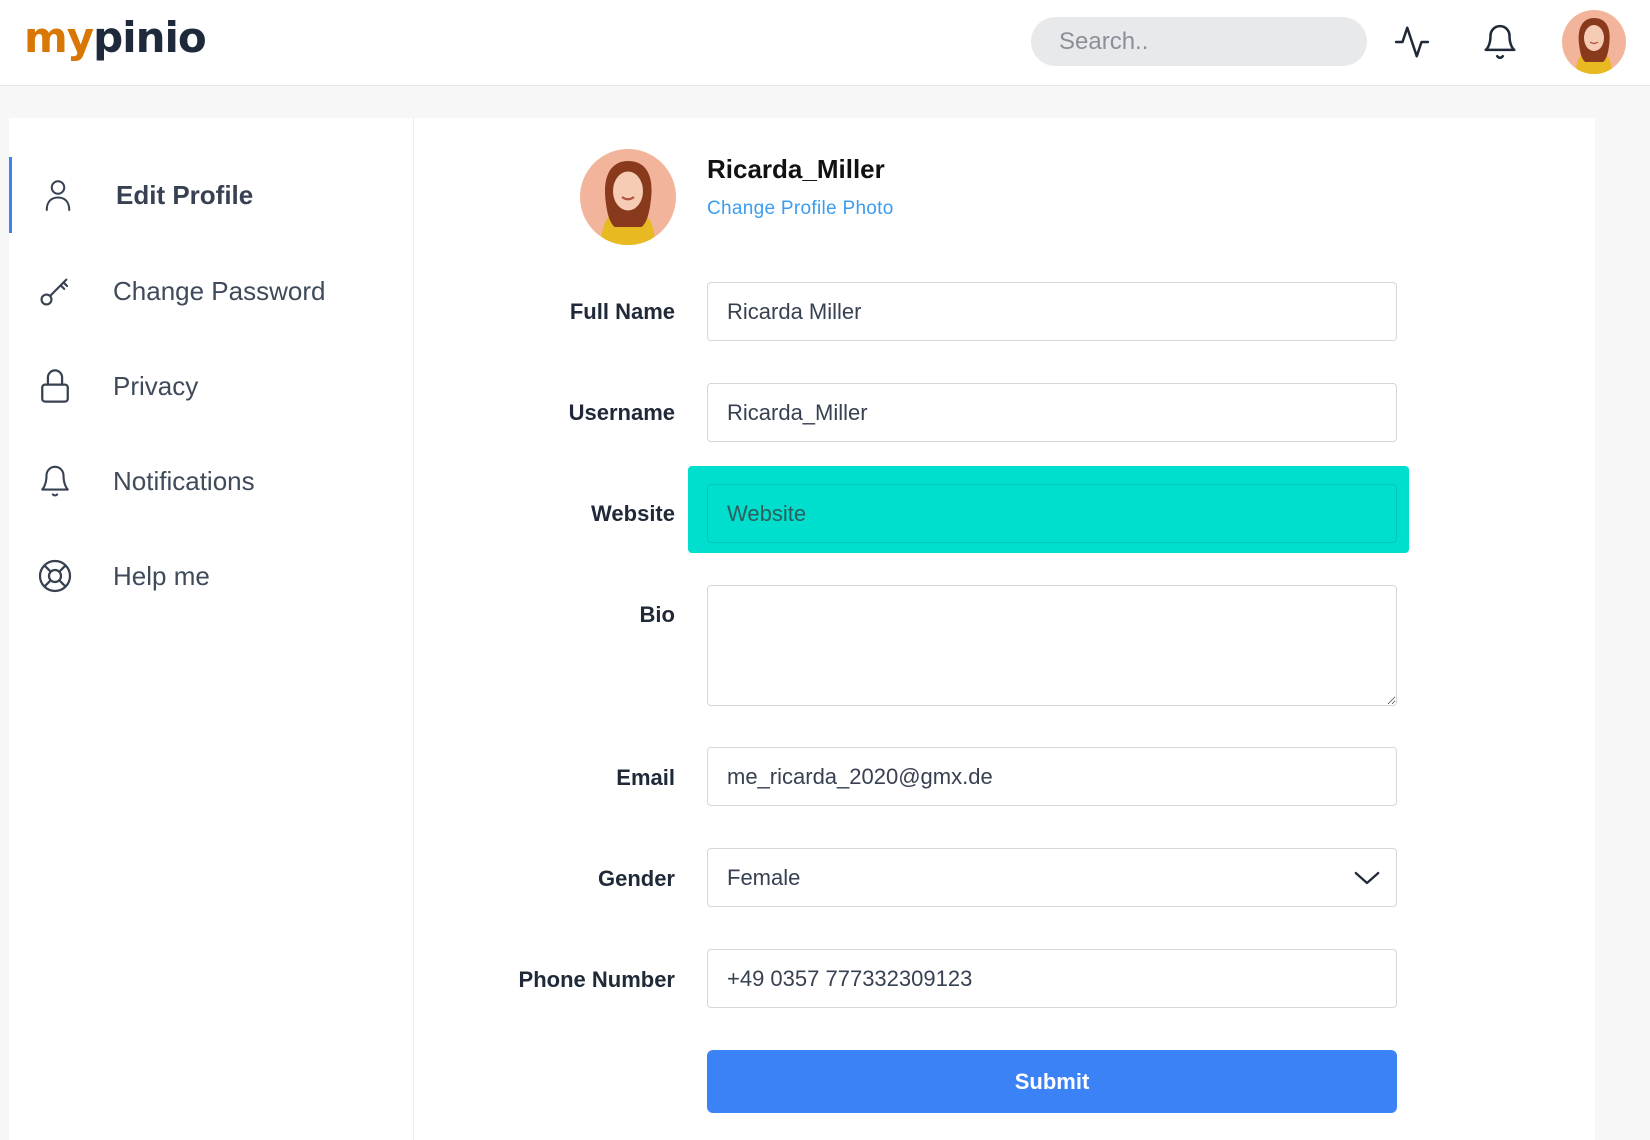  I want to click on activity-icon, so click(1412, 42).